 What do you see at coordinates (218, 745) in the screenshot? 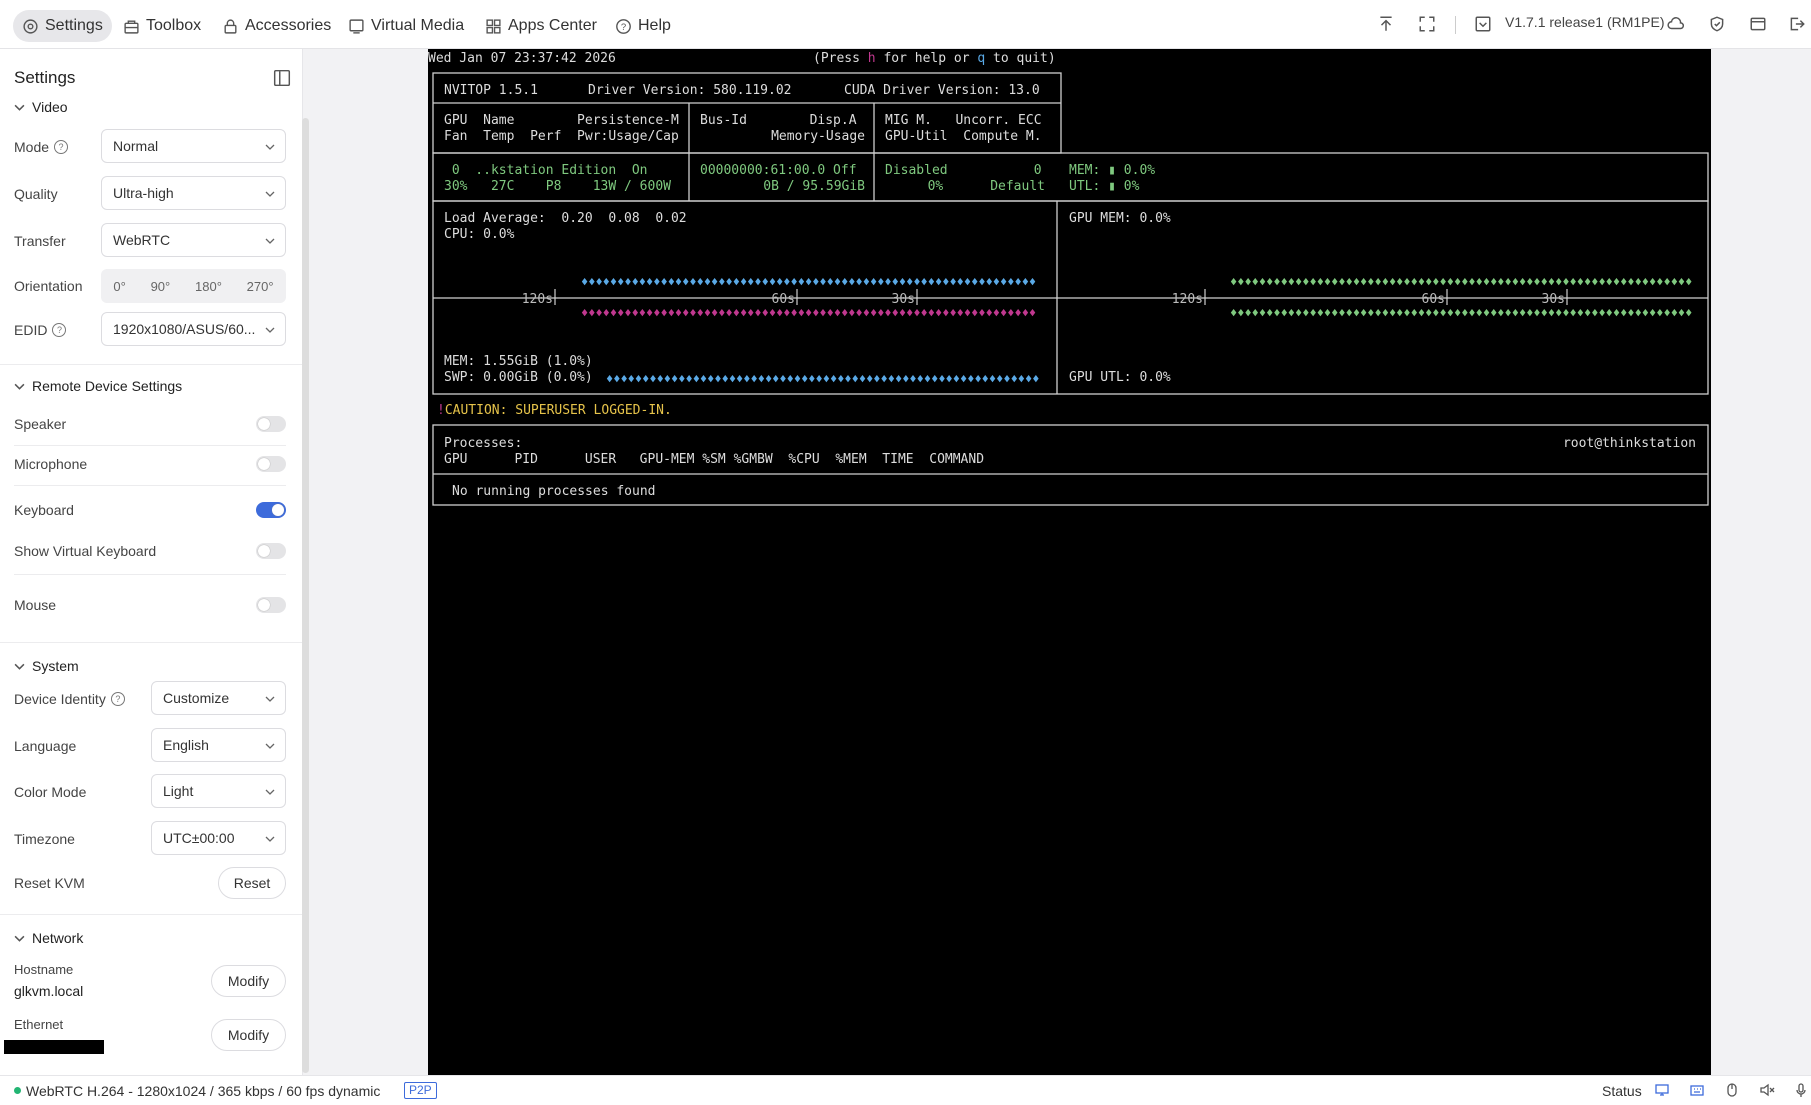
I see `language-select: English` at bounding box center [218, 745].